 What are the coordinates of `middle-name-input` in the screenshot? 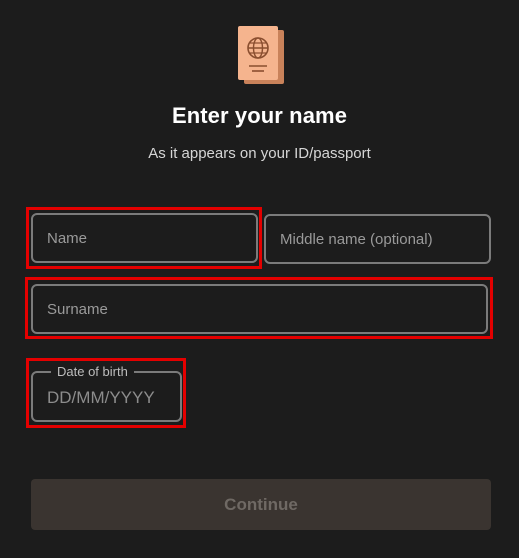 It's located at (377, 239).